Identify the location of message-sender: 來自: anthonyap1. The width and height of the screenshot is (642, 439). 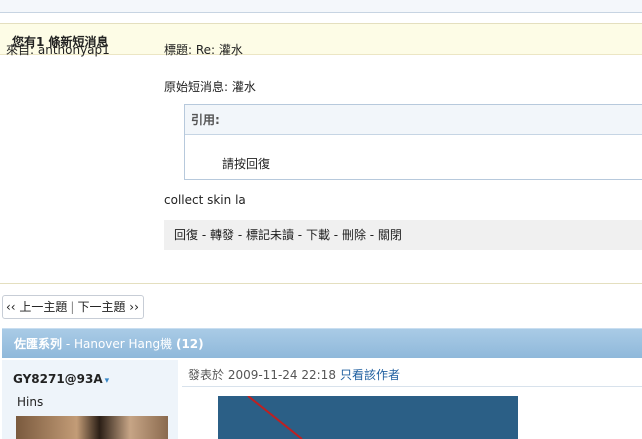
(58, 50).